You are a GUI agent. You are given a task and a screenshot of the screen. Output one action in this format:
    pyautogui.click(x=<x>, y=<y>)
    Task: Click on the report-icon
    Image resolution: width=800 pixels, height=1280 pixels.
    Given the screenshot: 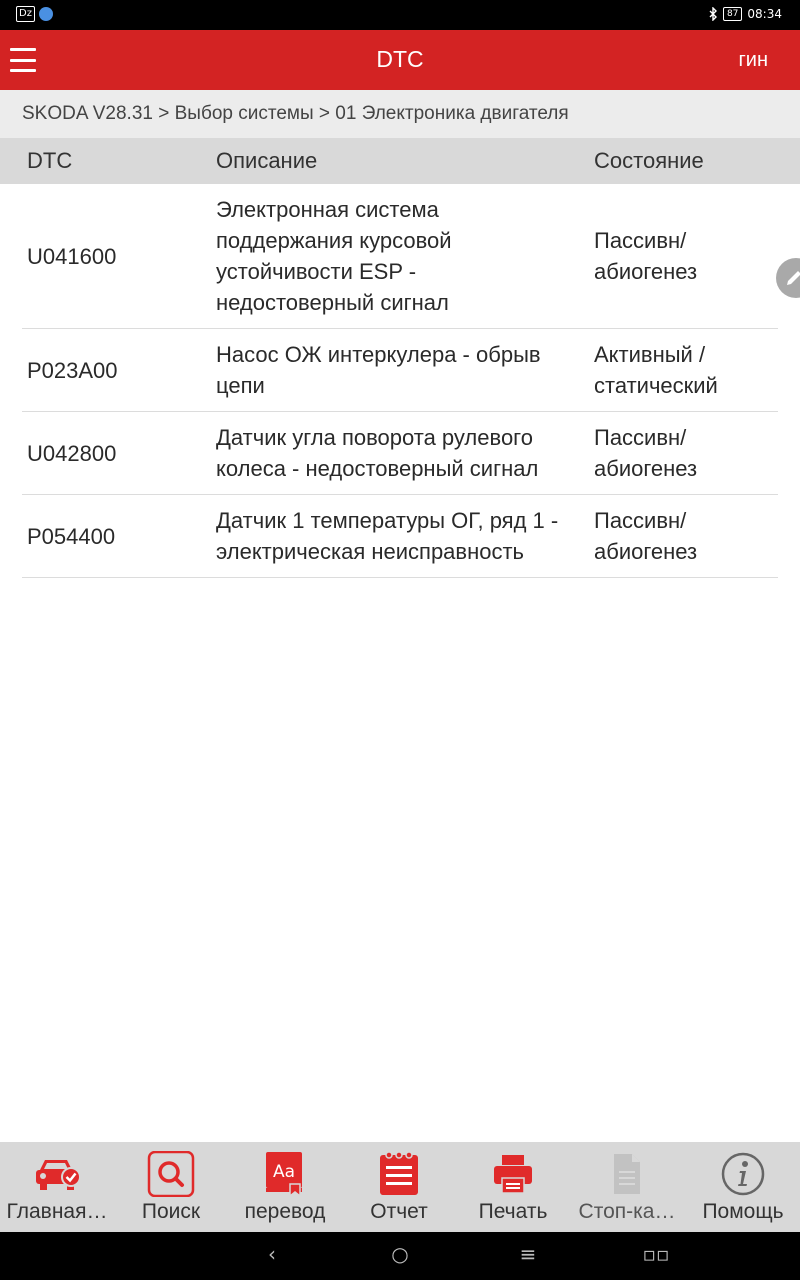 What is the action you would take?
    pyautogui.click(x=399, y=1174)
    